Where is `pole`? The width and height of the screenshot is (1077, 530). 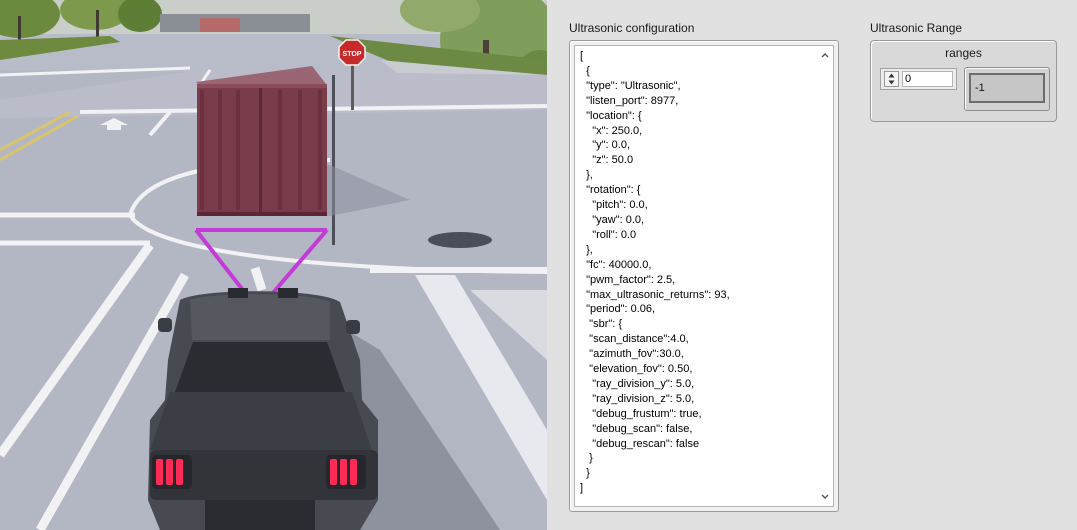
pole is located at coordinates (333, 160).